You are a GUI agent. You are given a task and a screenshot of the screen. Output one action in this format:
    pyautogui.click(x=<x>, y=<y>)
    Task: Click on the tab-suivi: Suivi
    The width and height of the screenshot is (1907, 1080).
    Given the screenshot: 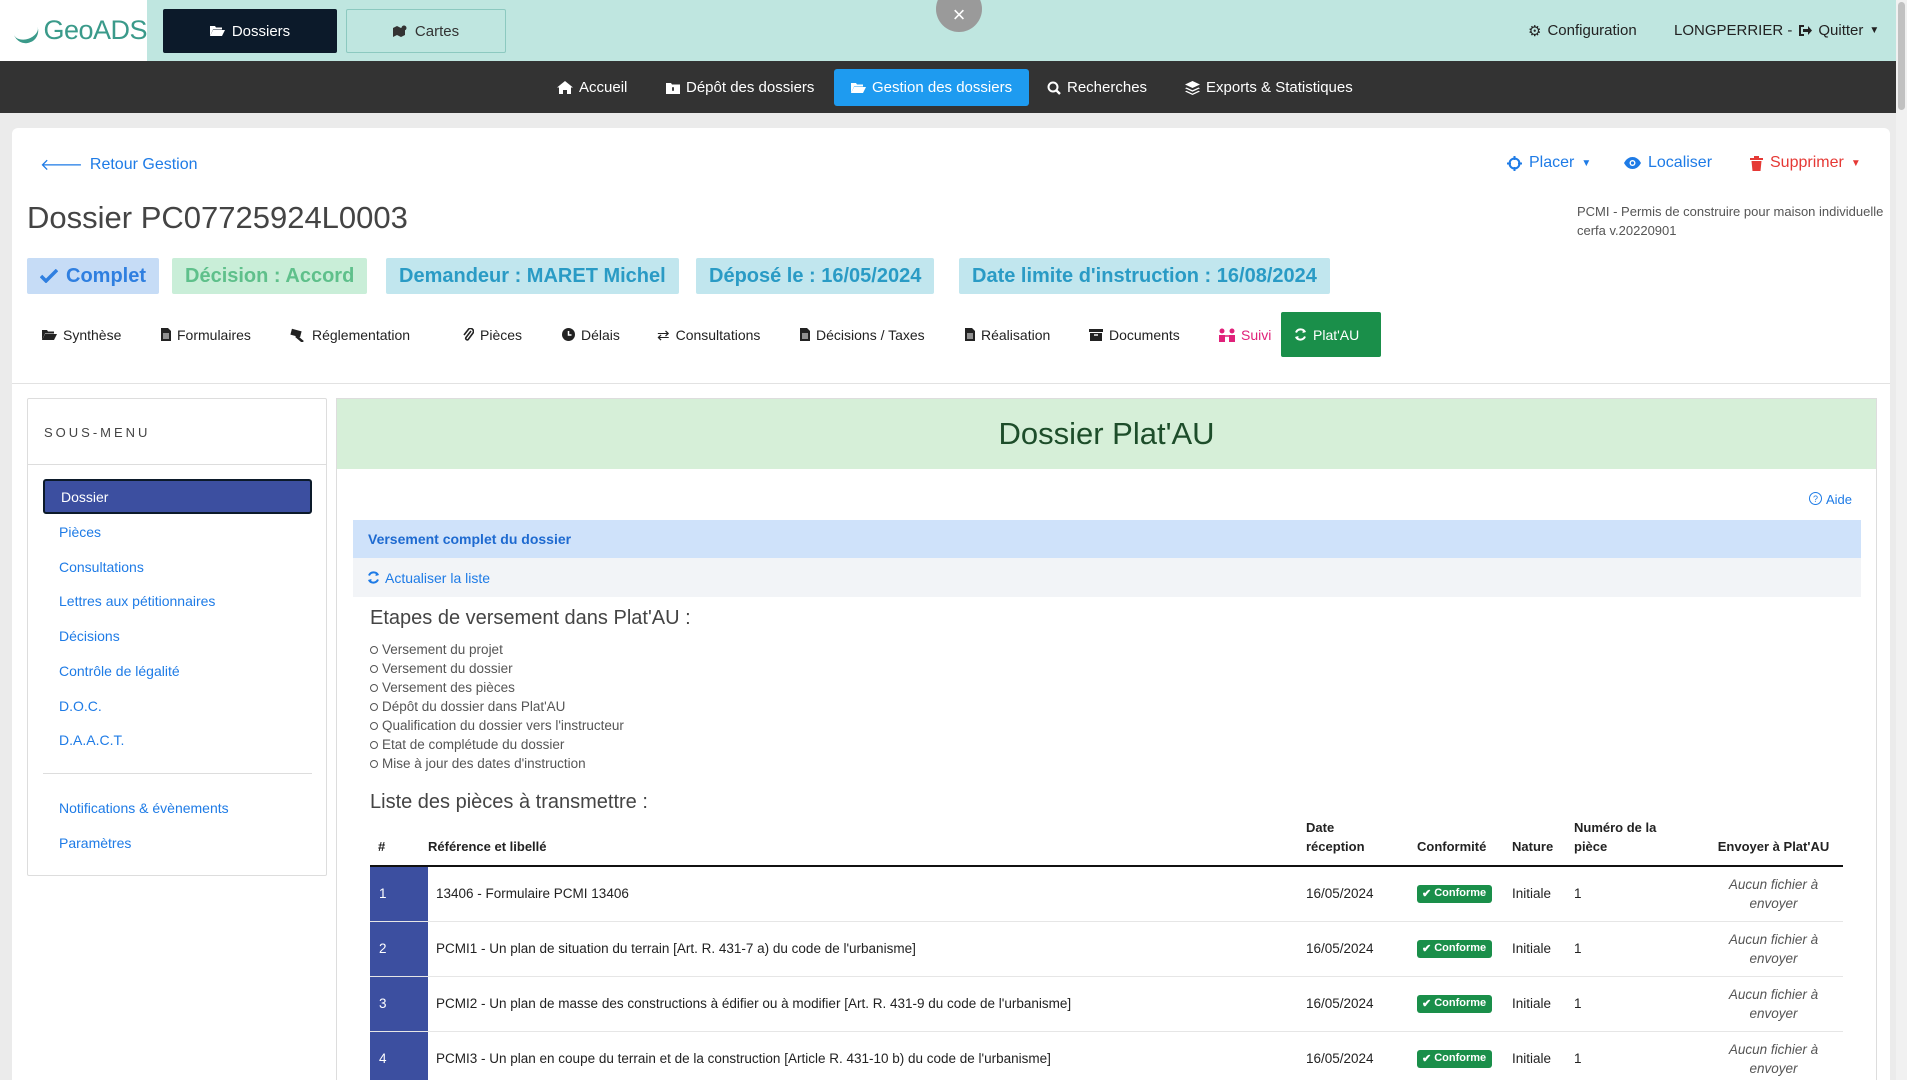 What is the action you would take?
    pyautogui.click(x=1245, y=334)
    